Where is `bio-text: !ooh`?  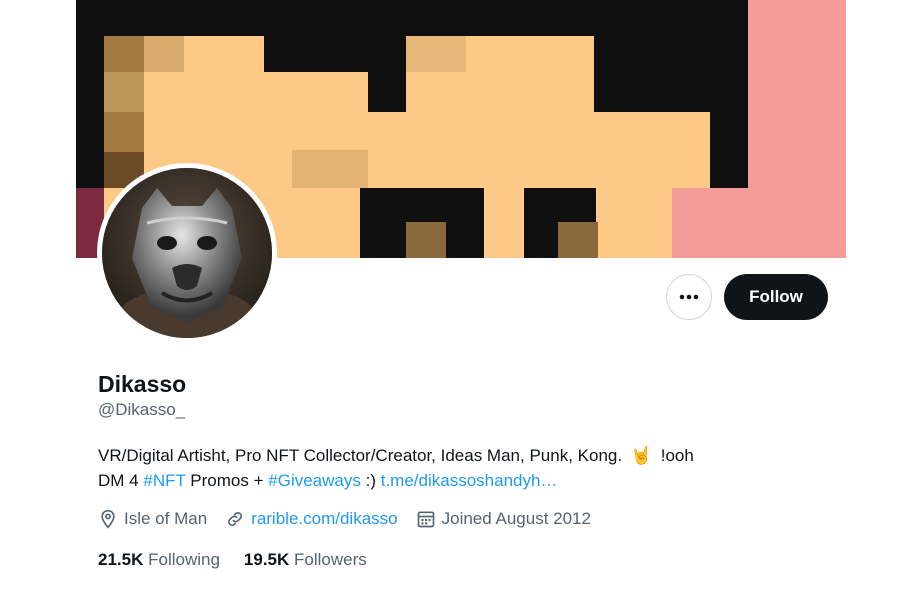 bio-text: !ooh is located at coordinates (677, 455).